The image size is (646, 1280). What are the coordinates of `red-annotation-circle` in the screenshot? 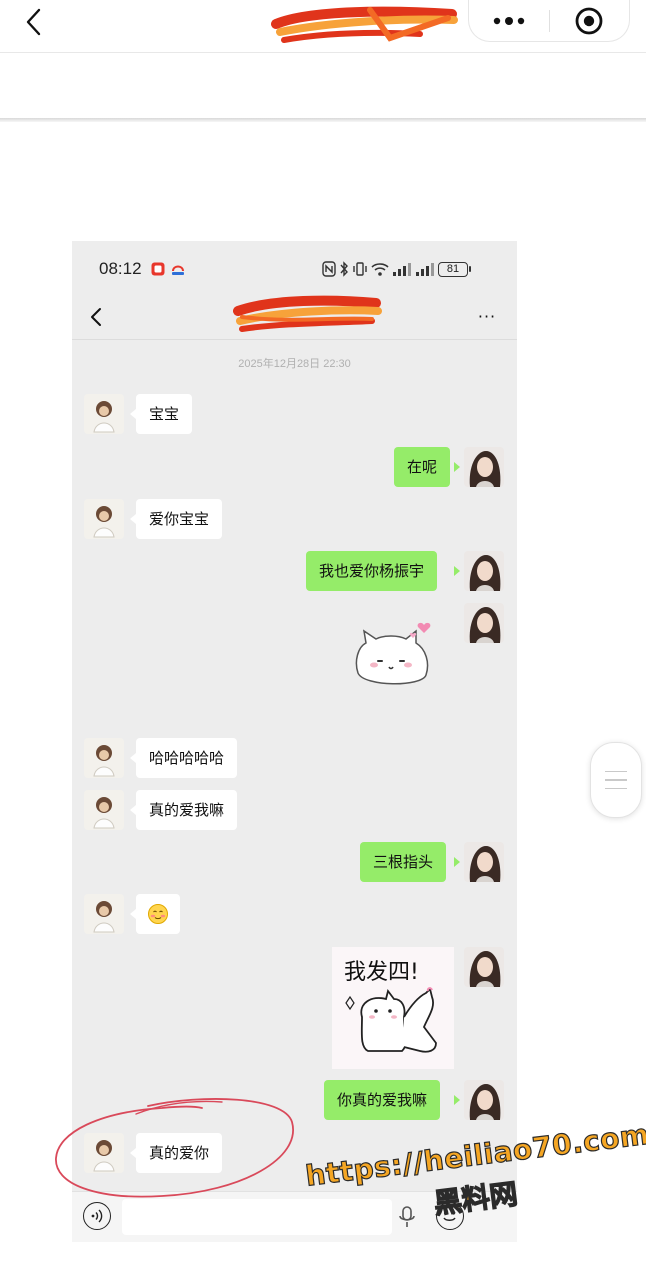 It's located at (174, 1148).